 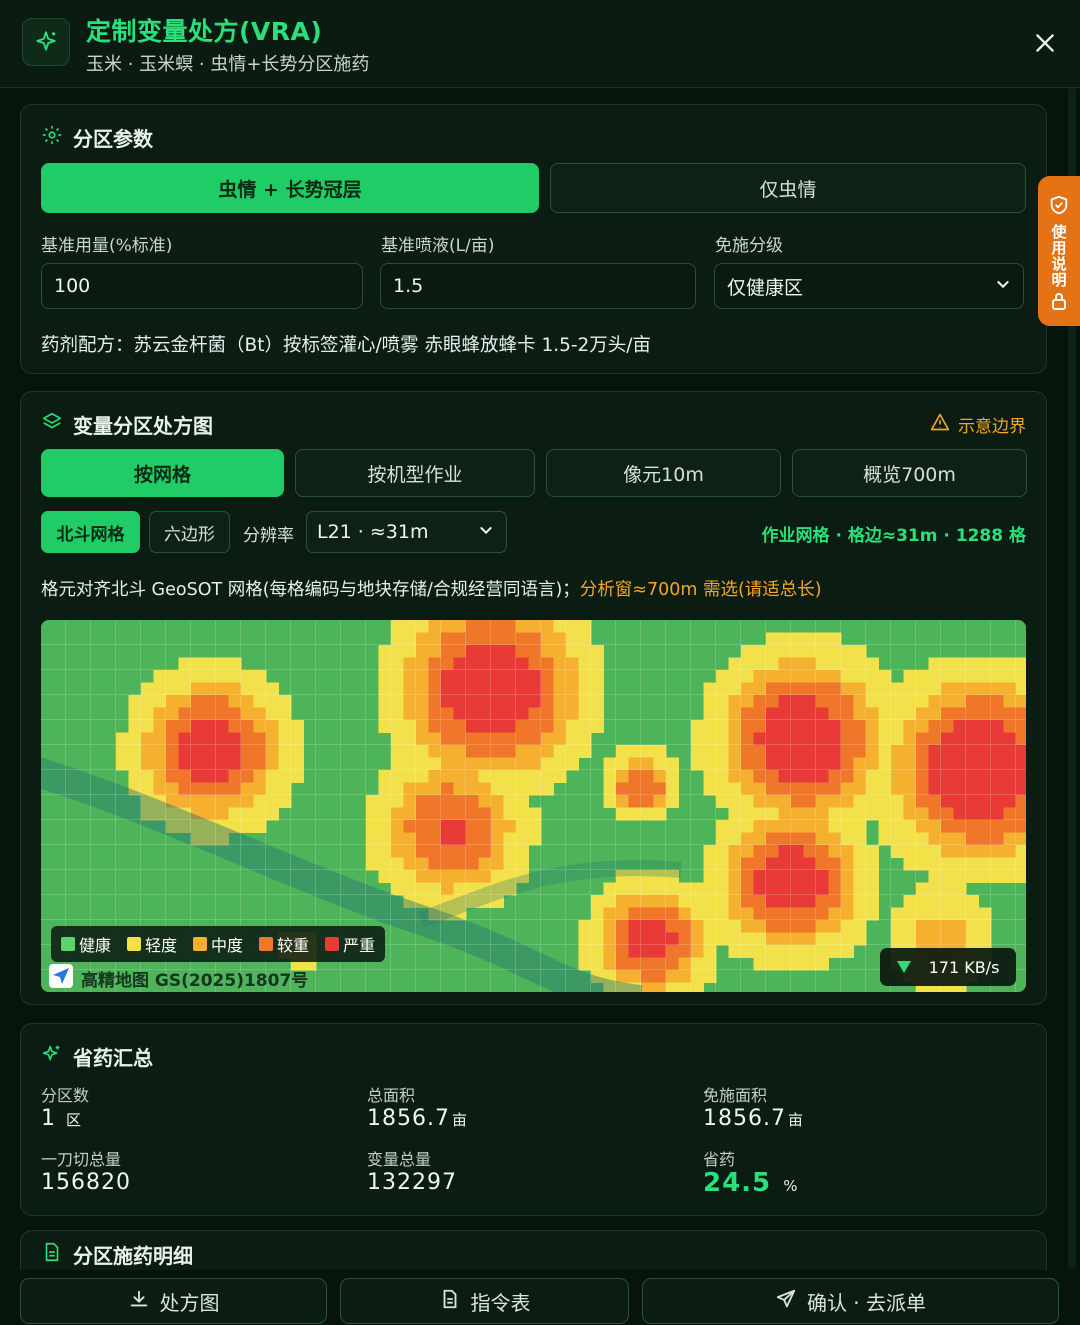 What do you see at coordinates (484, 1301) in the screenshot?
I see `command-table-button: 指令表` at bounding box center [484, 1301].